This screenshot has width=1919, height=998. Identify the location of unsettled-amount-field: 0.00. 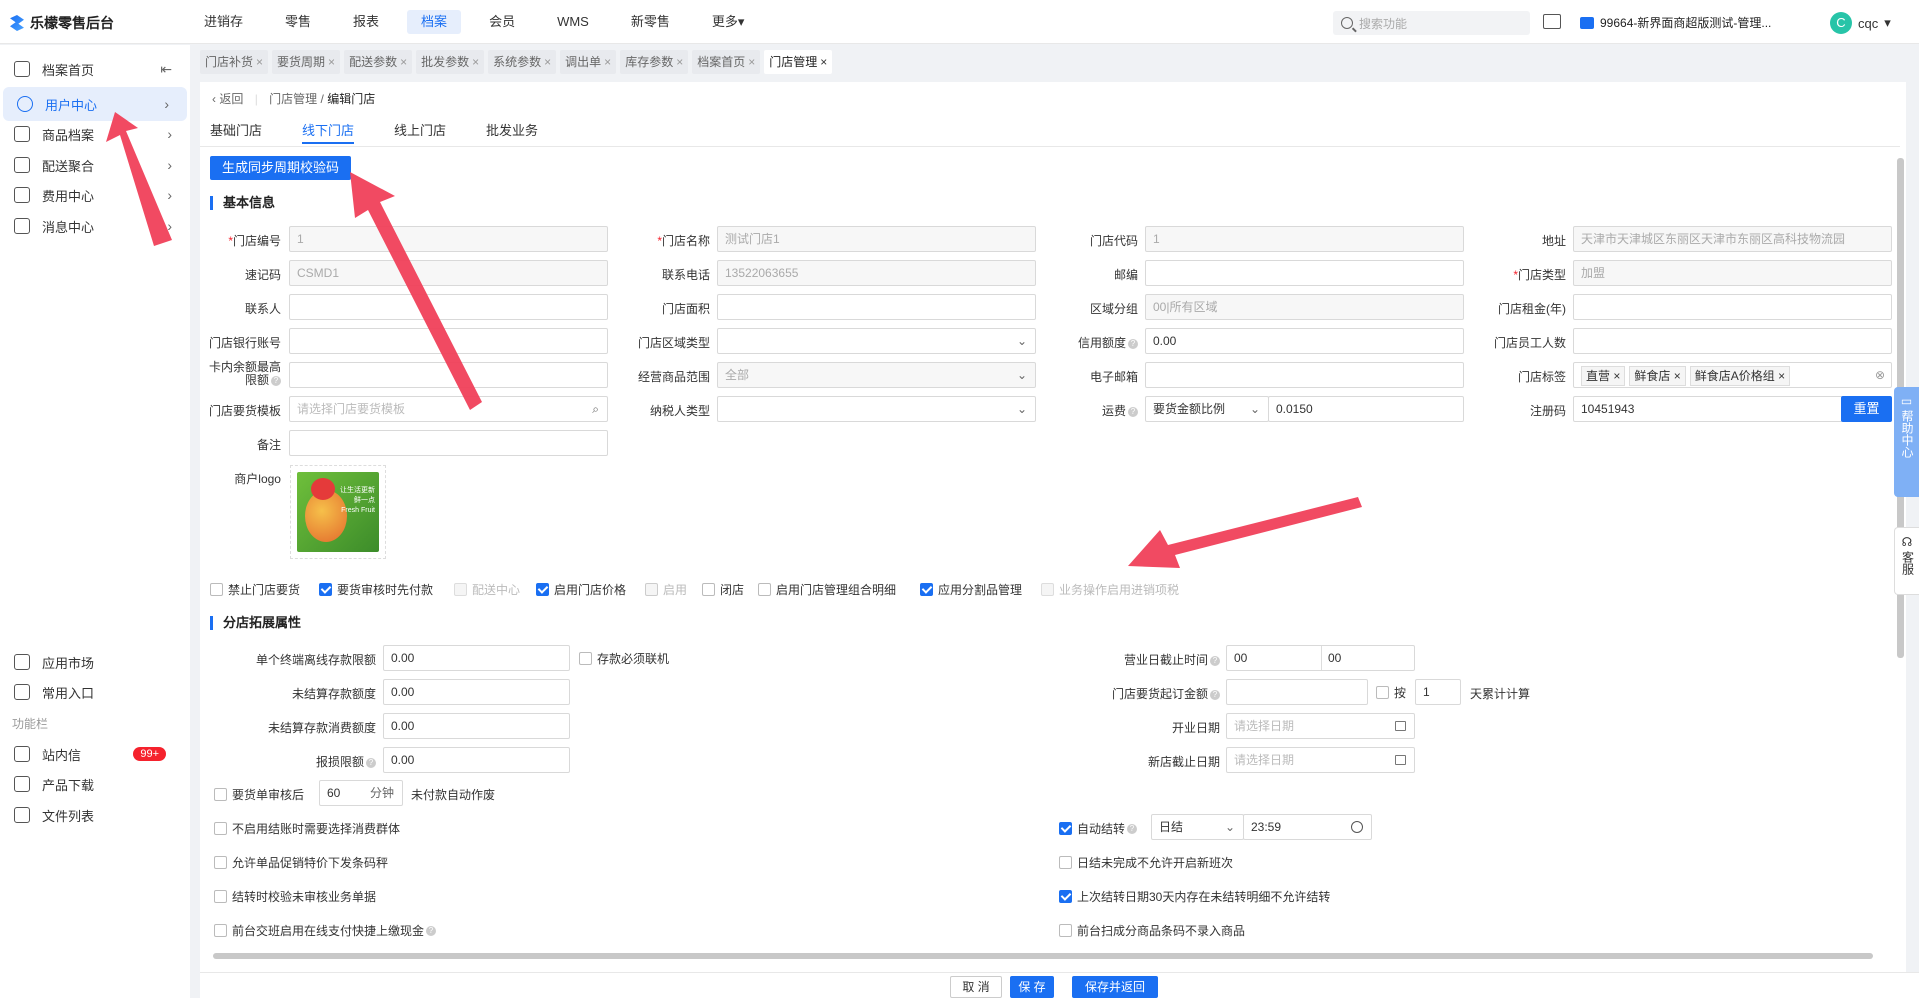
(476, 692).